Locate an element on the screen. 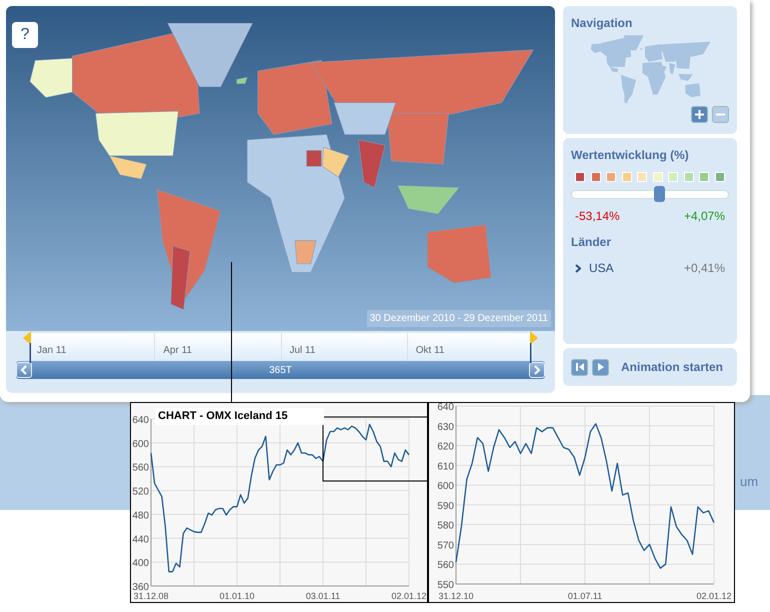 The image size is (770, 612). help-button: ? is located at coordinates (25, 35).